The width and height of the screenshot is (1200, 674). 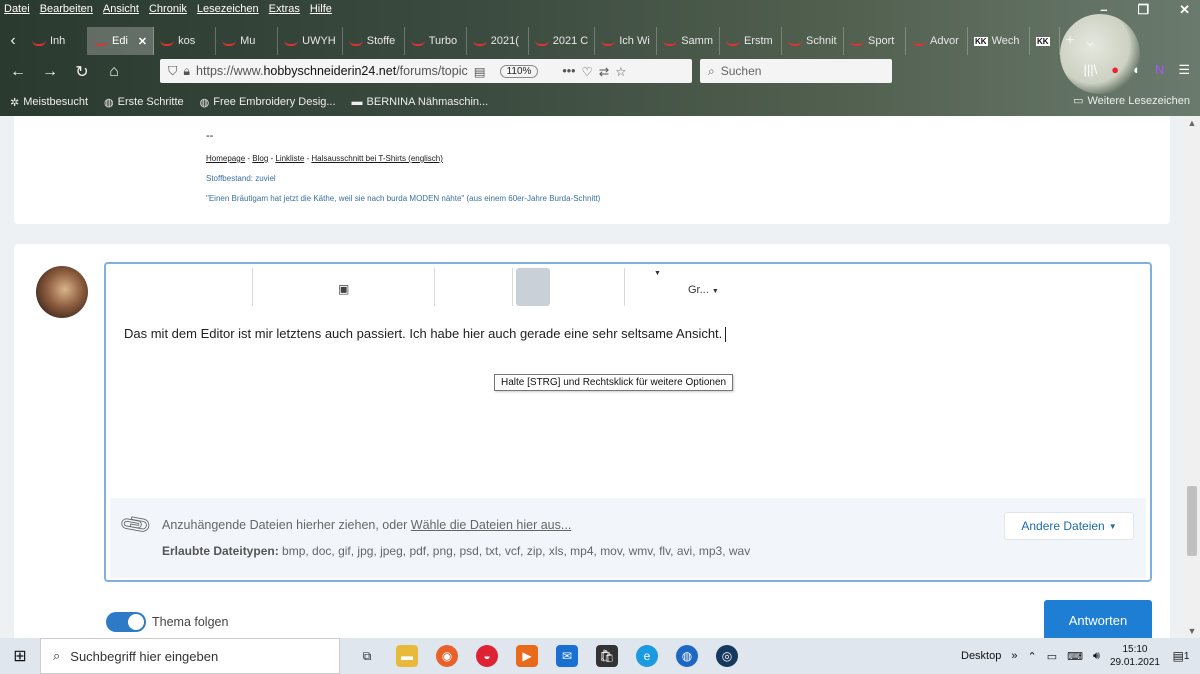 I want to click on tab-uwyh: UWYH, so click(x=310, y=41).